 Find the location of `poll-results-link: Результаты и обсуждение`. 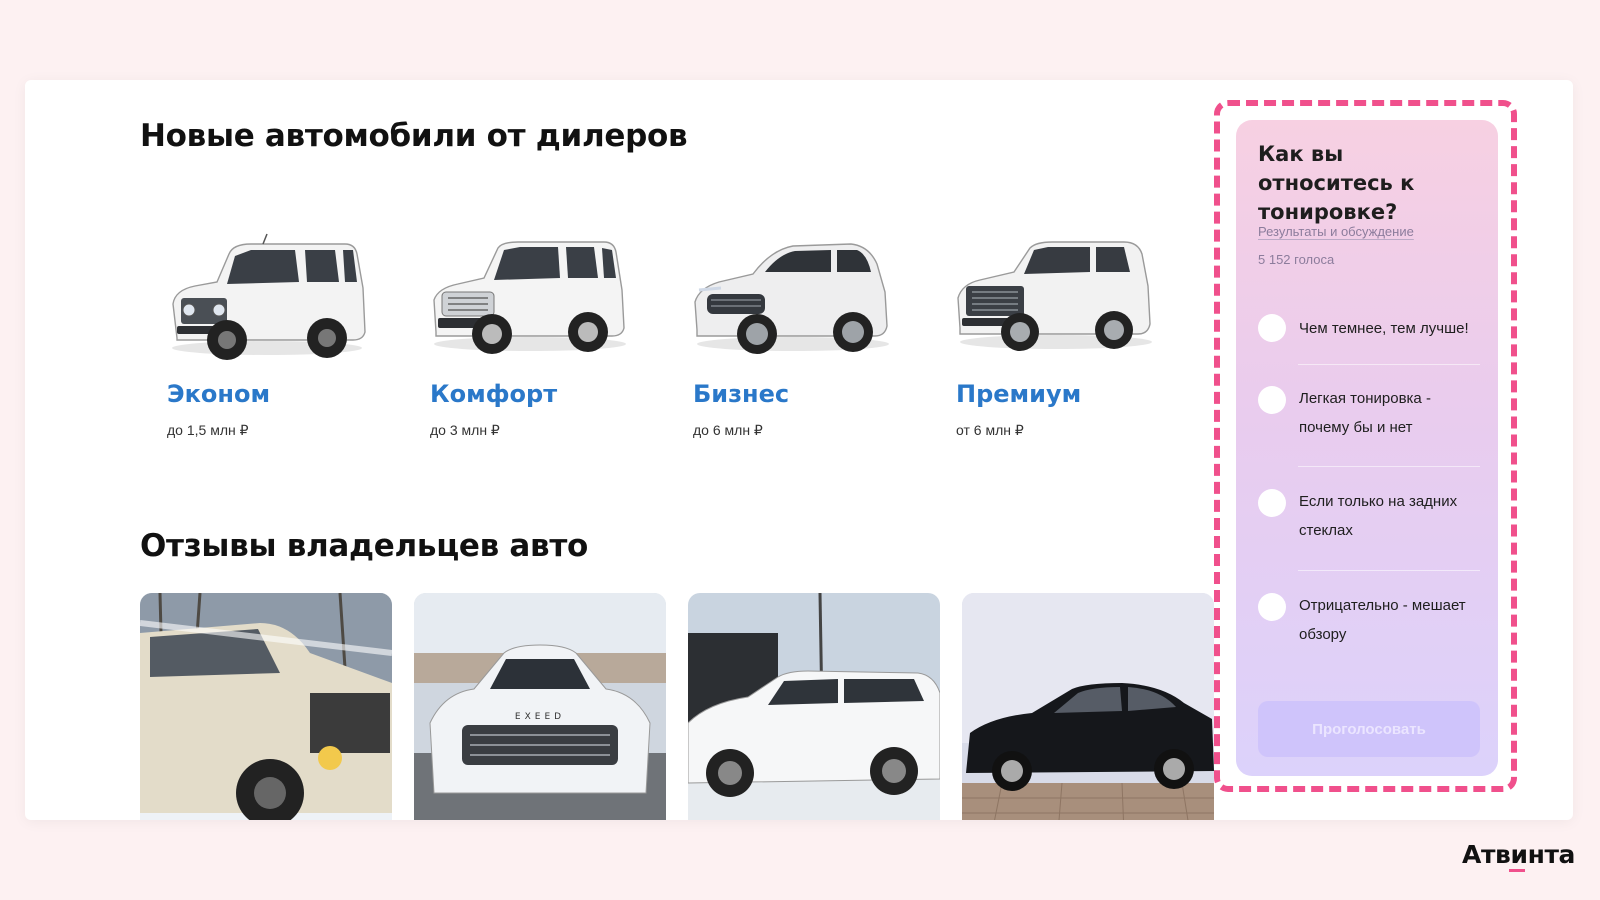

poll-results-link: Результаты и обсуждение is located at coordinates (1336, 231).